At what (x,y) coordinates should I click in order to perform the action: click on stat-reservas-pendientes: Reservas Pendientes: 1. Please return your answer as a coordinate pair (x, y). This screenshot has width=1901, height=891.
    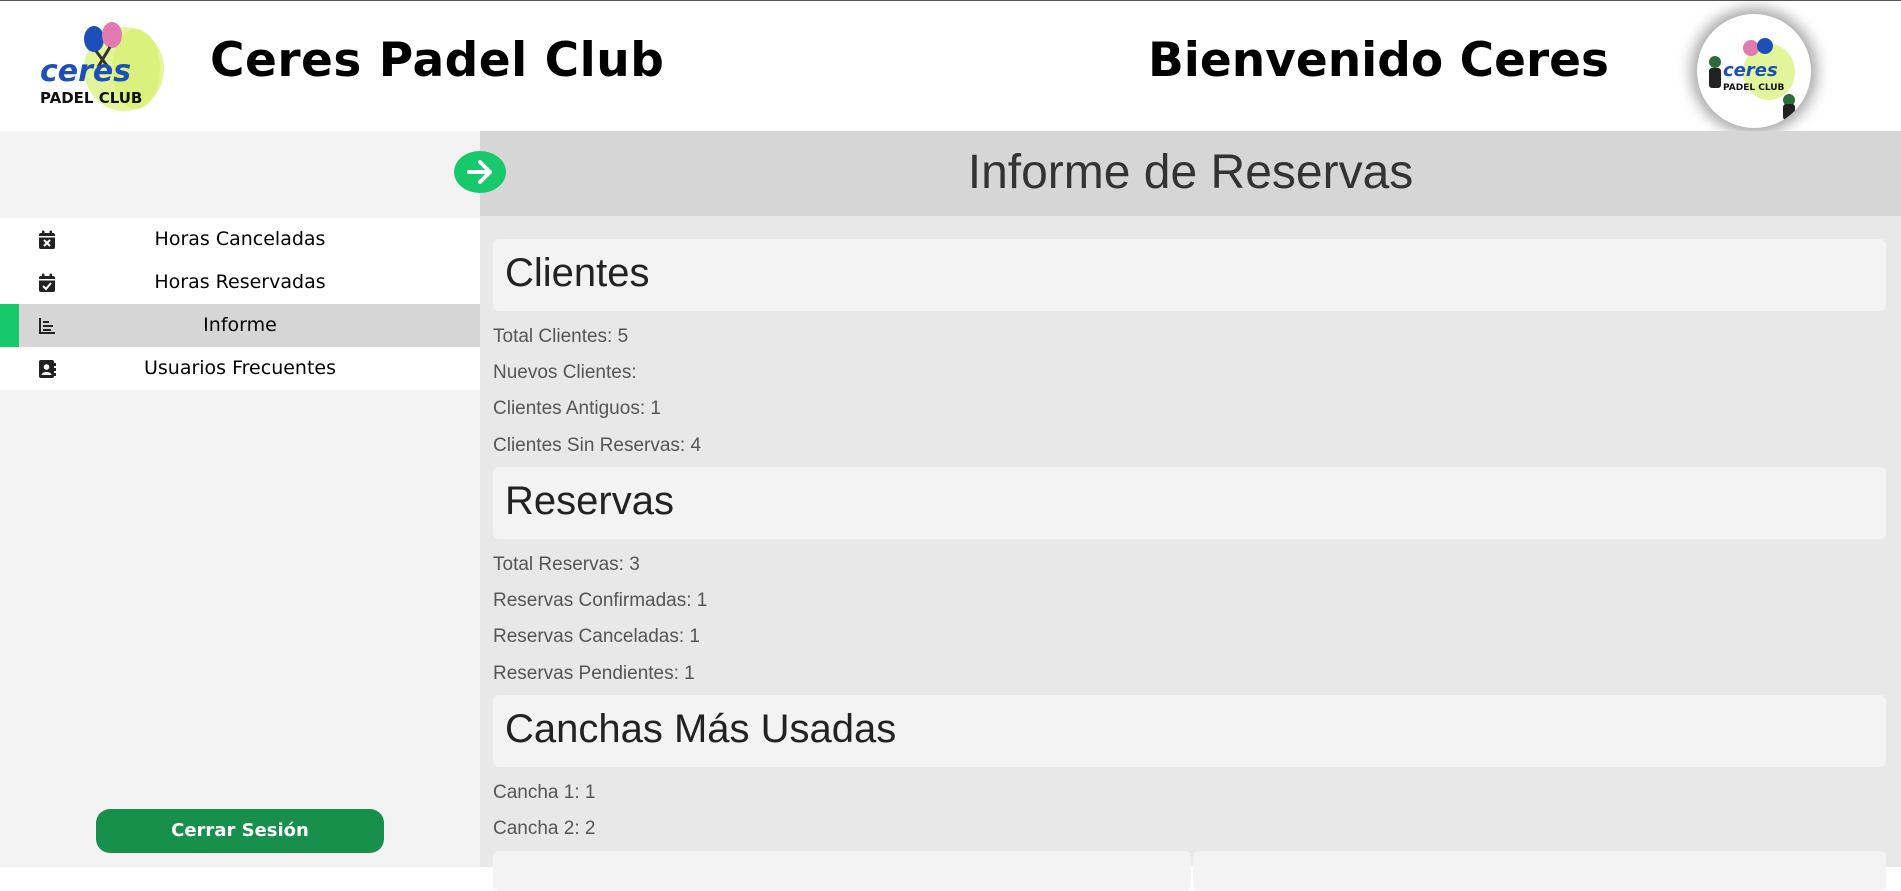
    Looking at the image, I should click on (594, 673).